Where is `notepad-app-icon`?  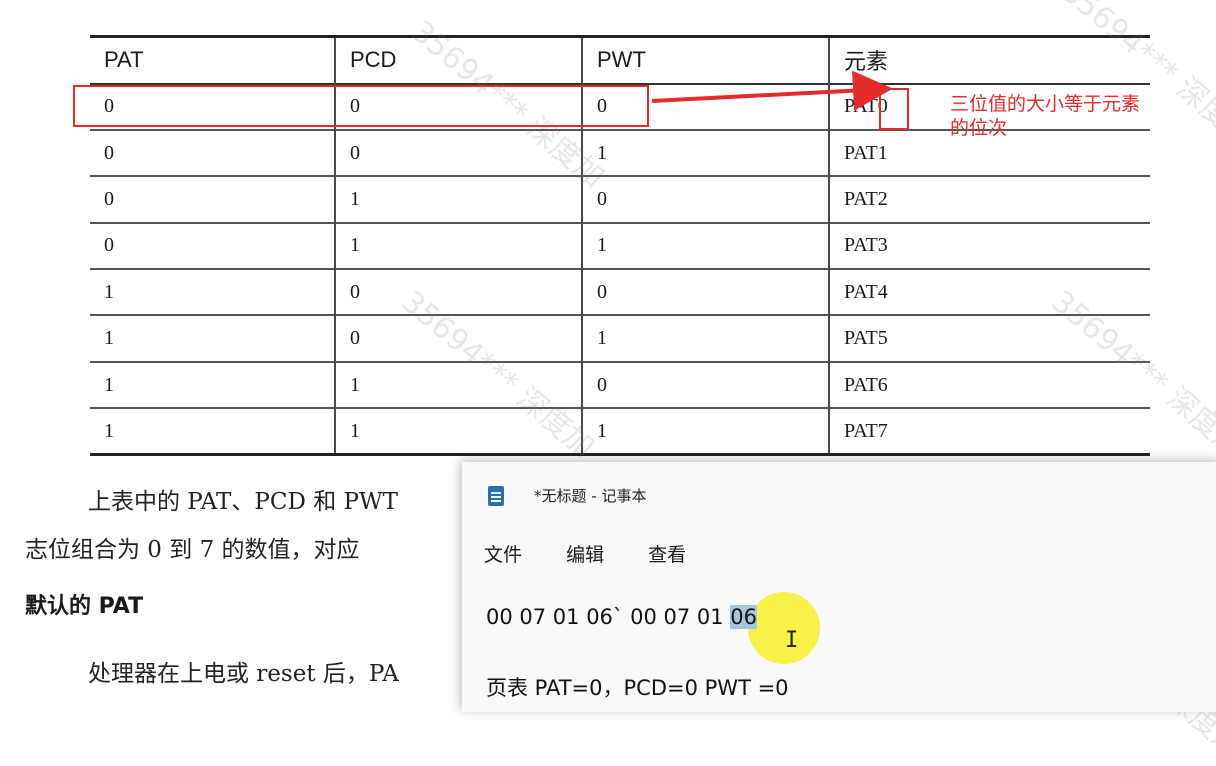 notepad-app-icon is located at coordinates (496, 496).